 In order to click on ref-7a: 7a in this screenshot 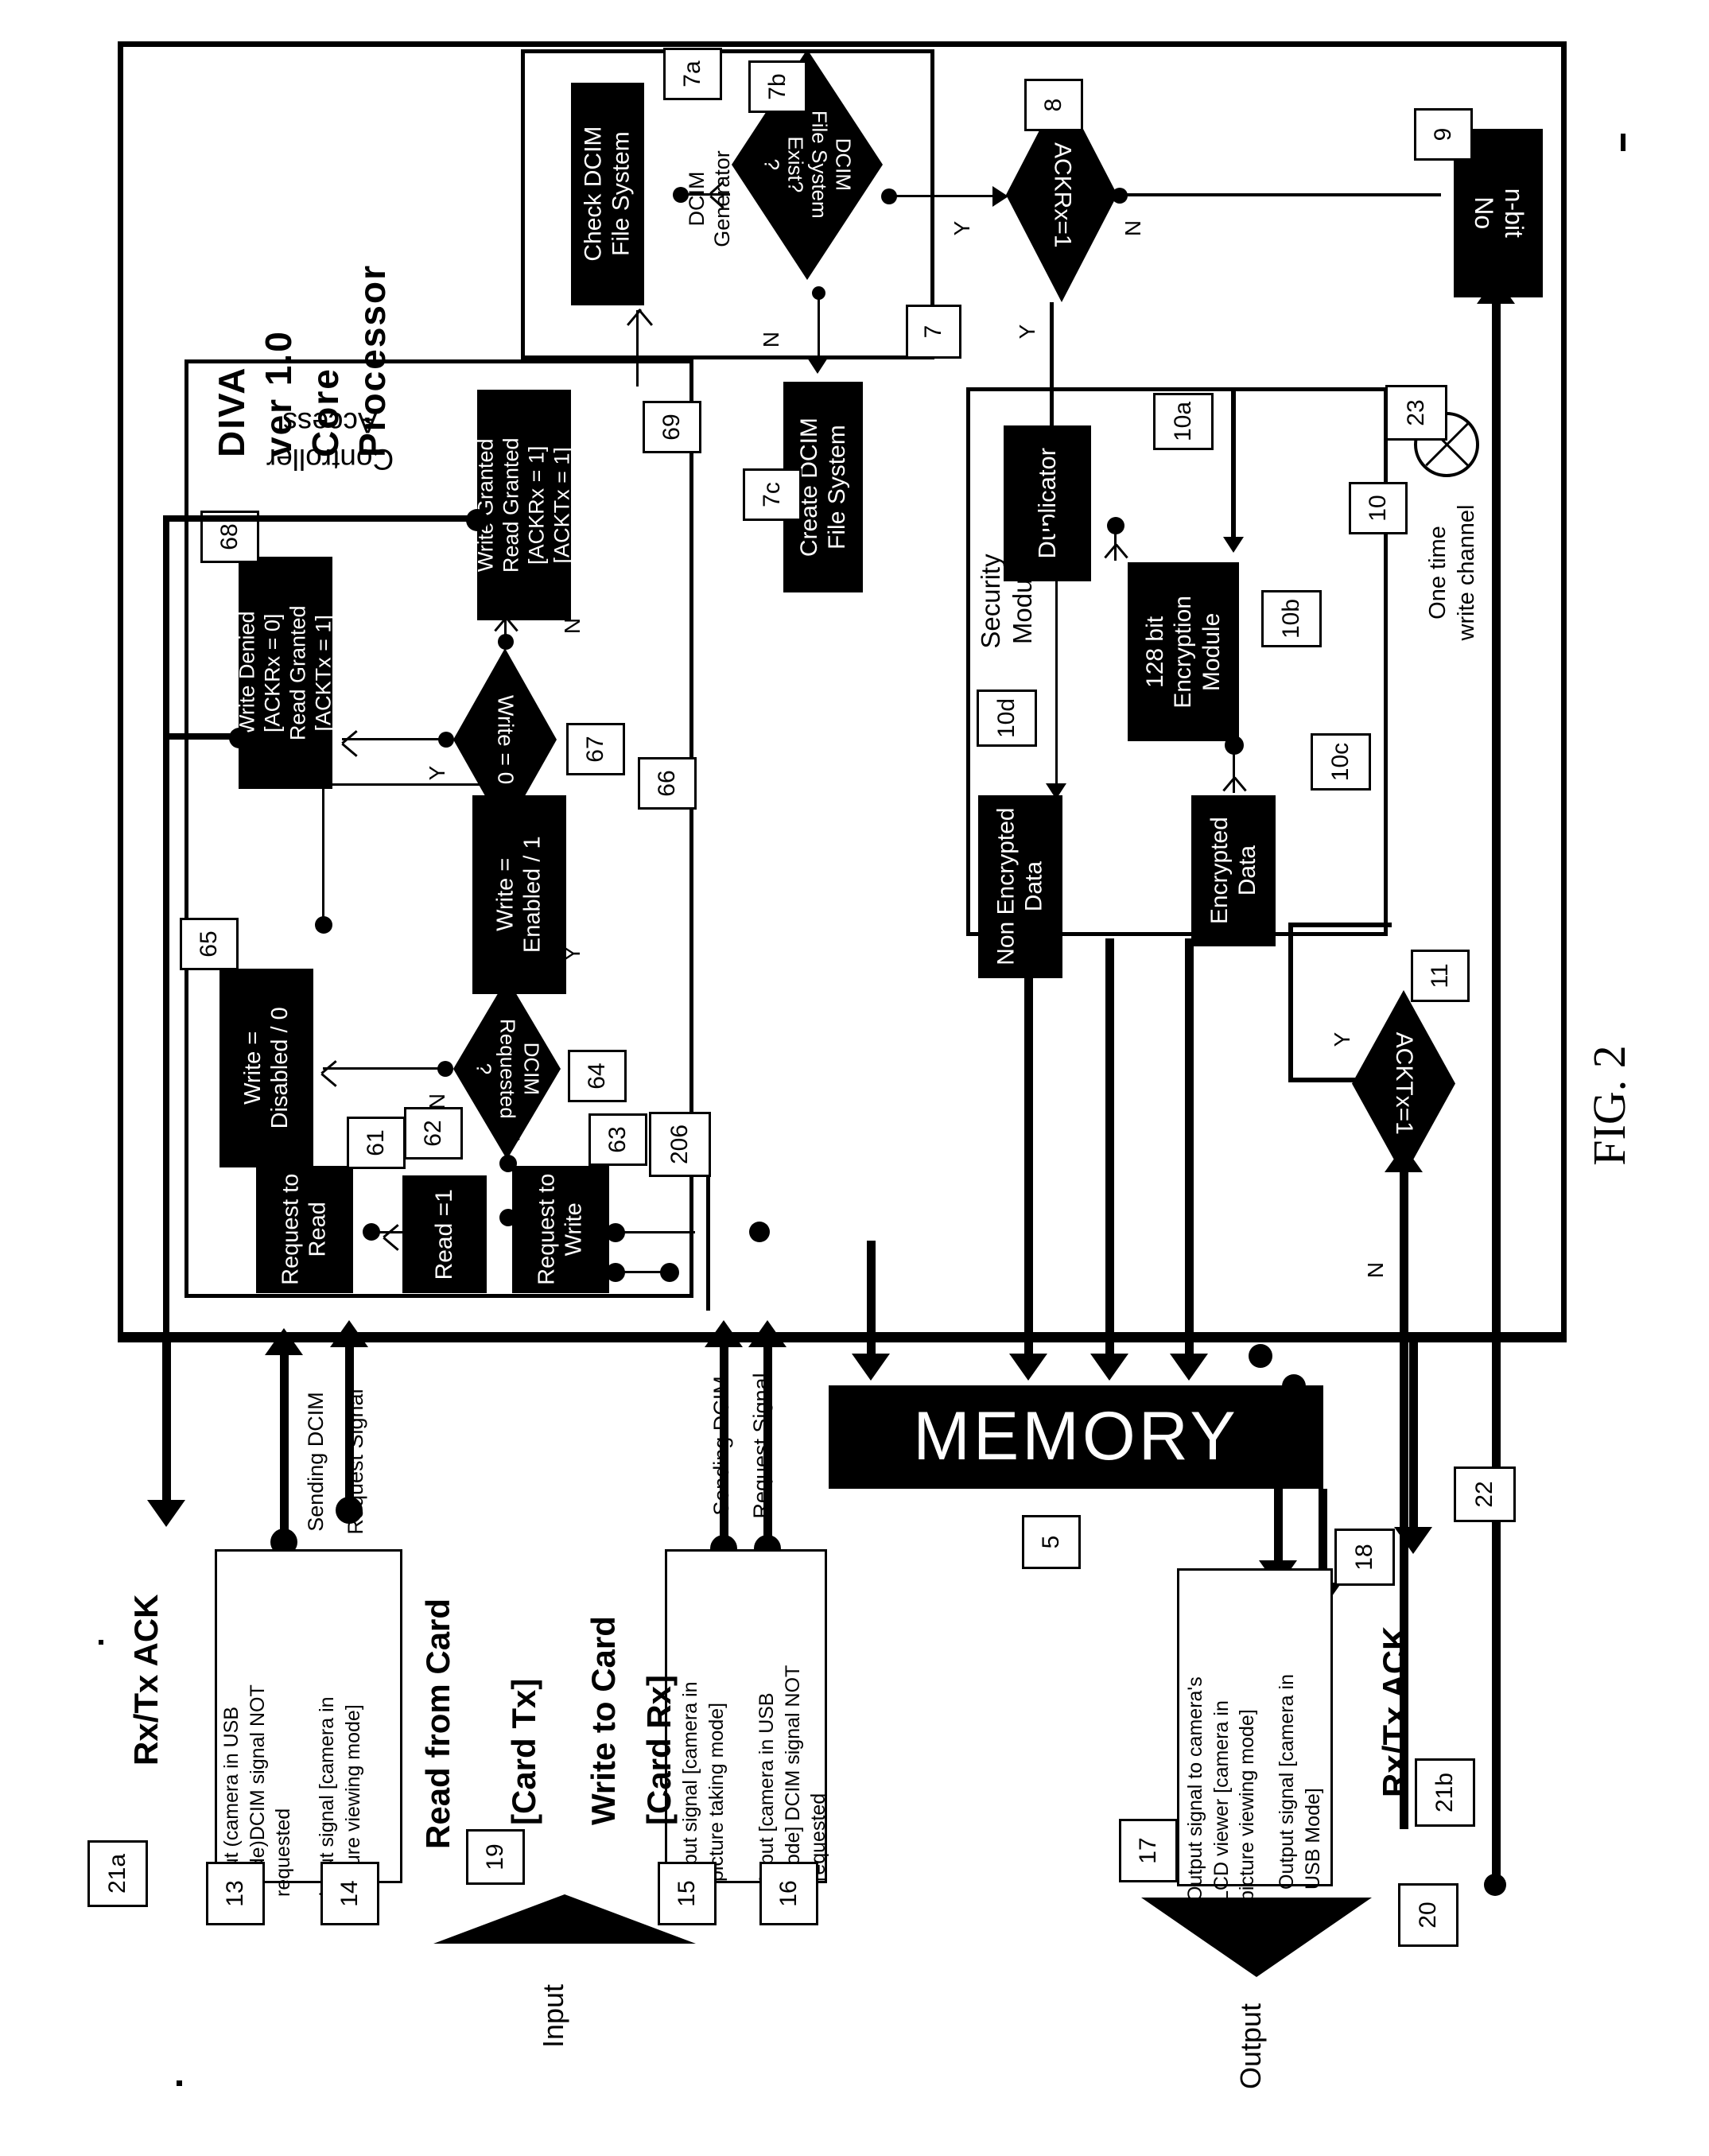, I will do `click(692, 74)`.